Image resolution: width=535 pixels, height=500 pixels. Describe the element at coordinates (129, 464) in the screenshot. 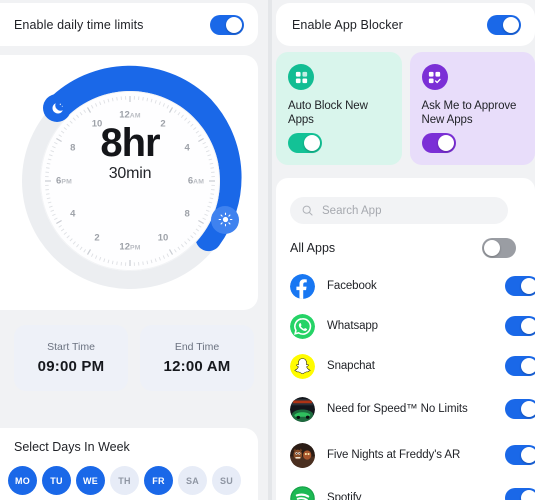

I see `select-days-card: Select Days In Week MO TU WE TH FR SA SU` at that location.